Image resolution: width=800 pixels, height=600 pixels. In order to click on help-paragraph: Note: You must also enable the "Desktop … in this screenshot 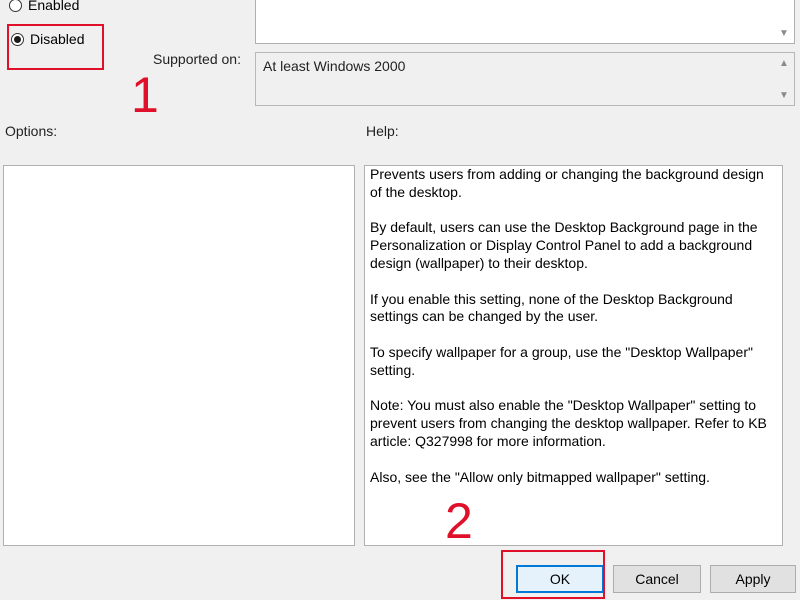, I will do `click(568, 423)`.